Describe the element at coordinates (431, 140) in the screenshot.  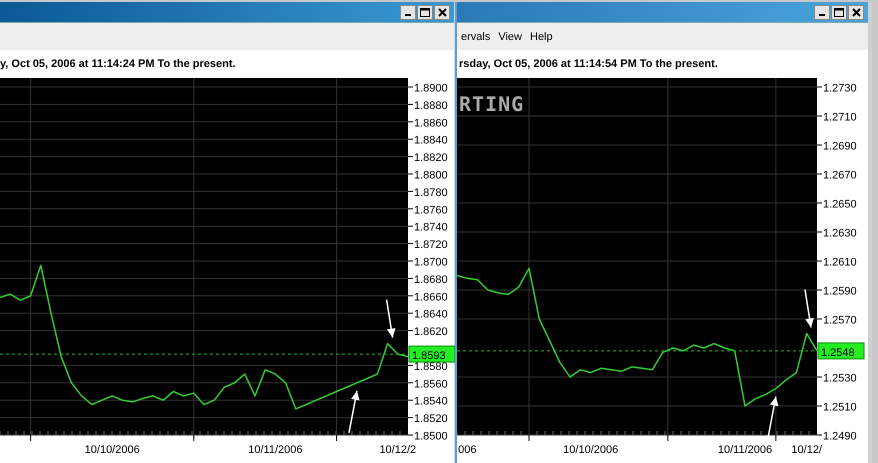
I see `axis-label: 1.8840` at that location.